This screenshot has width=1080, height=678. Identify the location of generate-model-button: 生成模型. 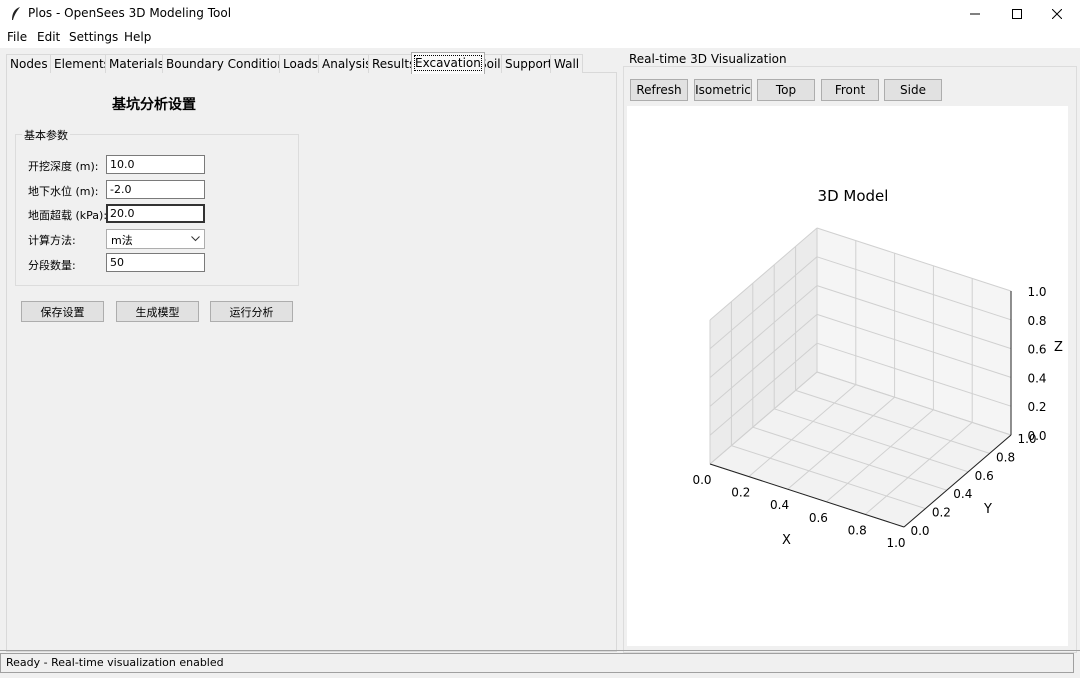
(157, 311).